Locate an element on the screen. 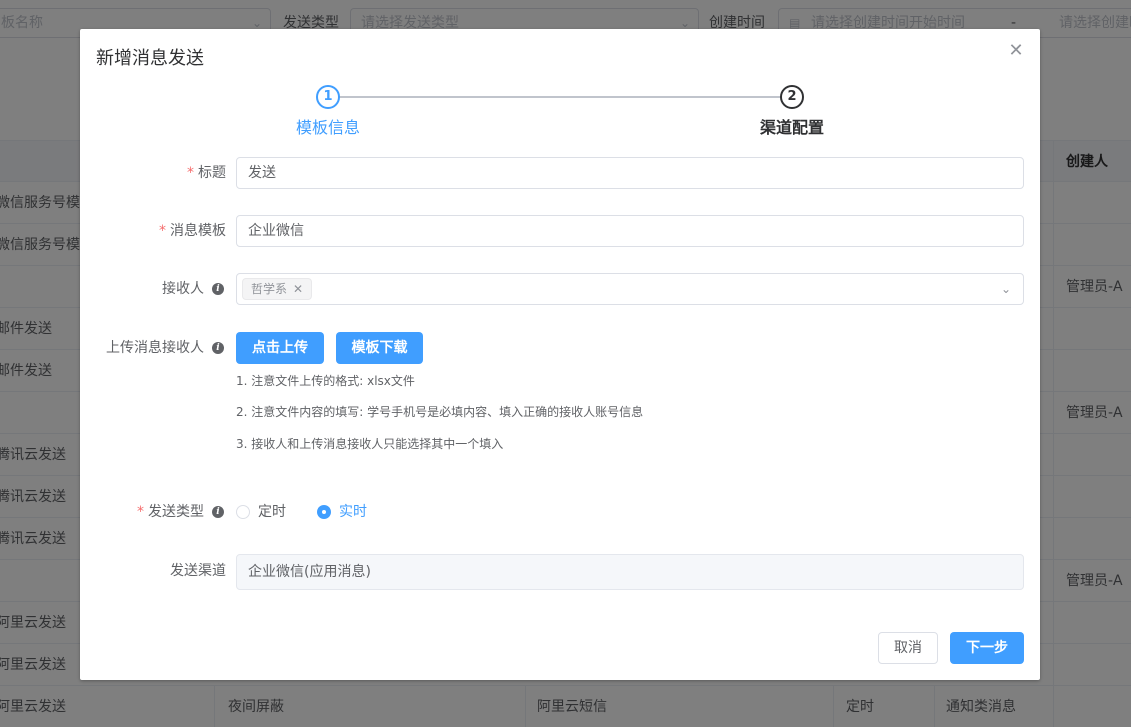  cancel-button: 取消 is located at coordinates (908, 648).